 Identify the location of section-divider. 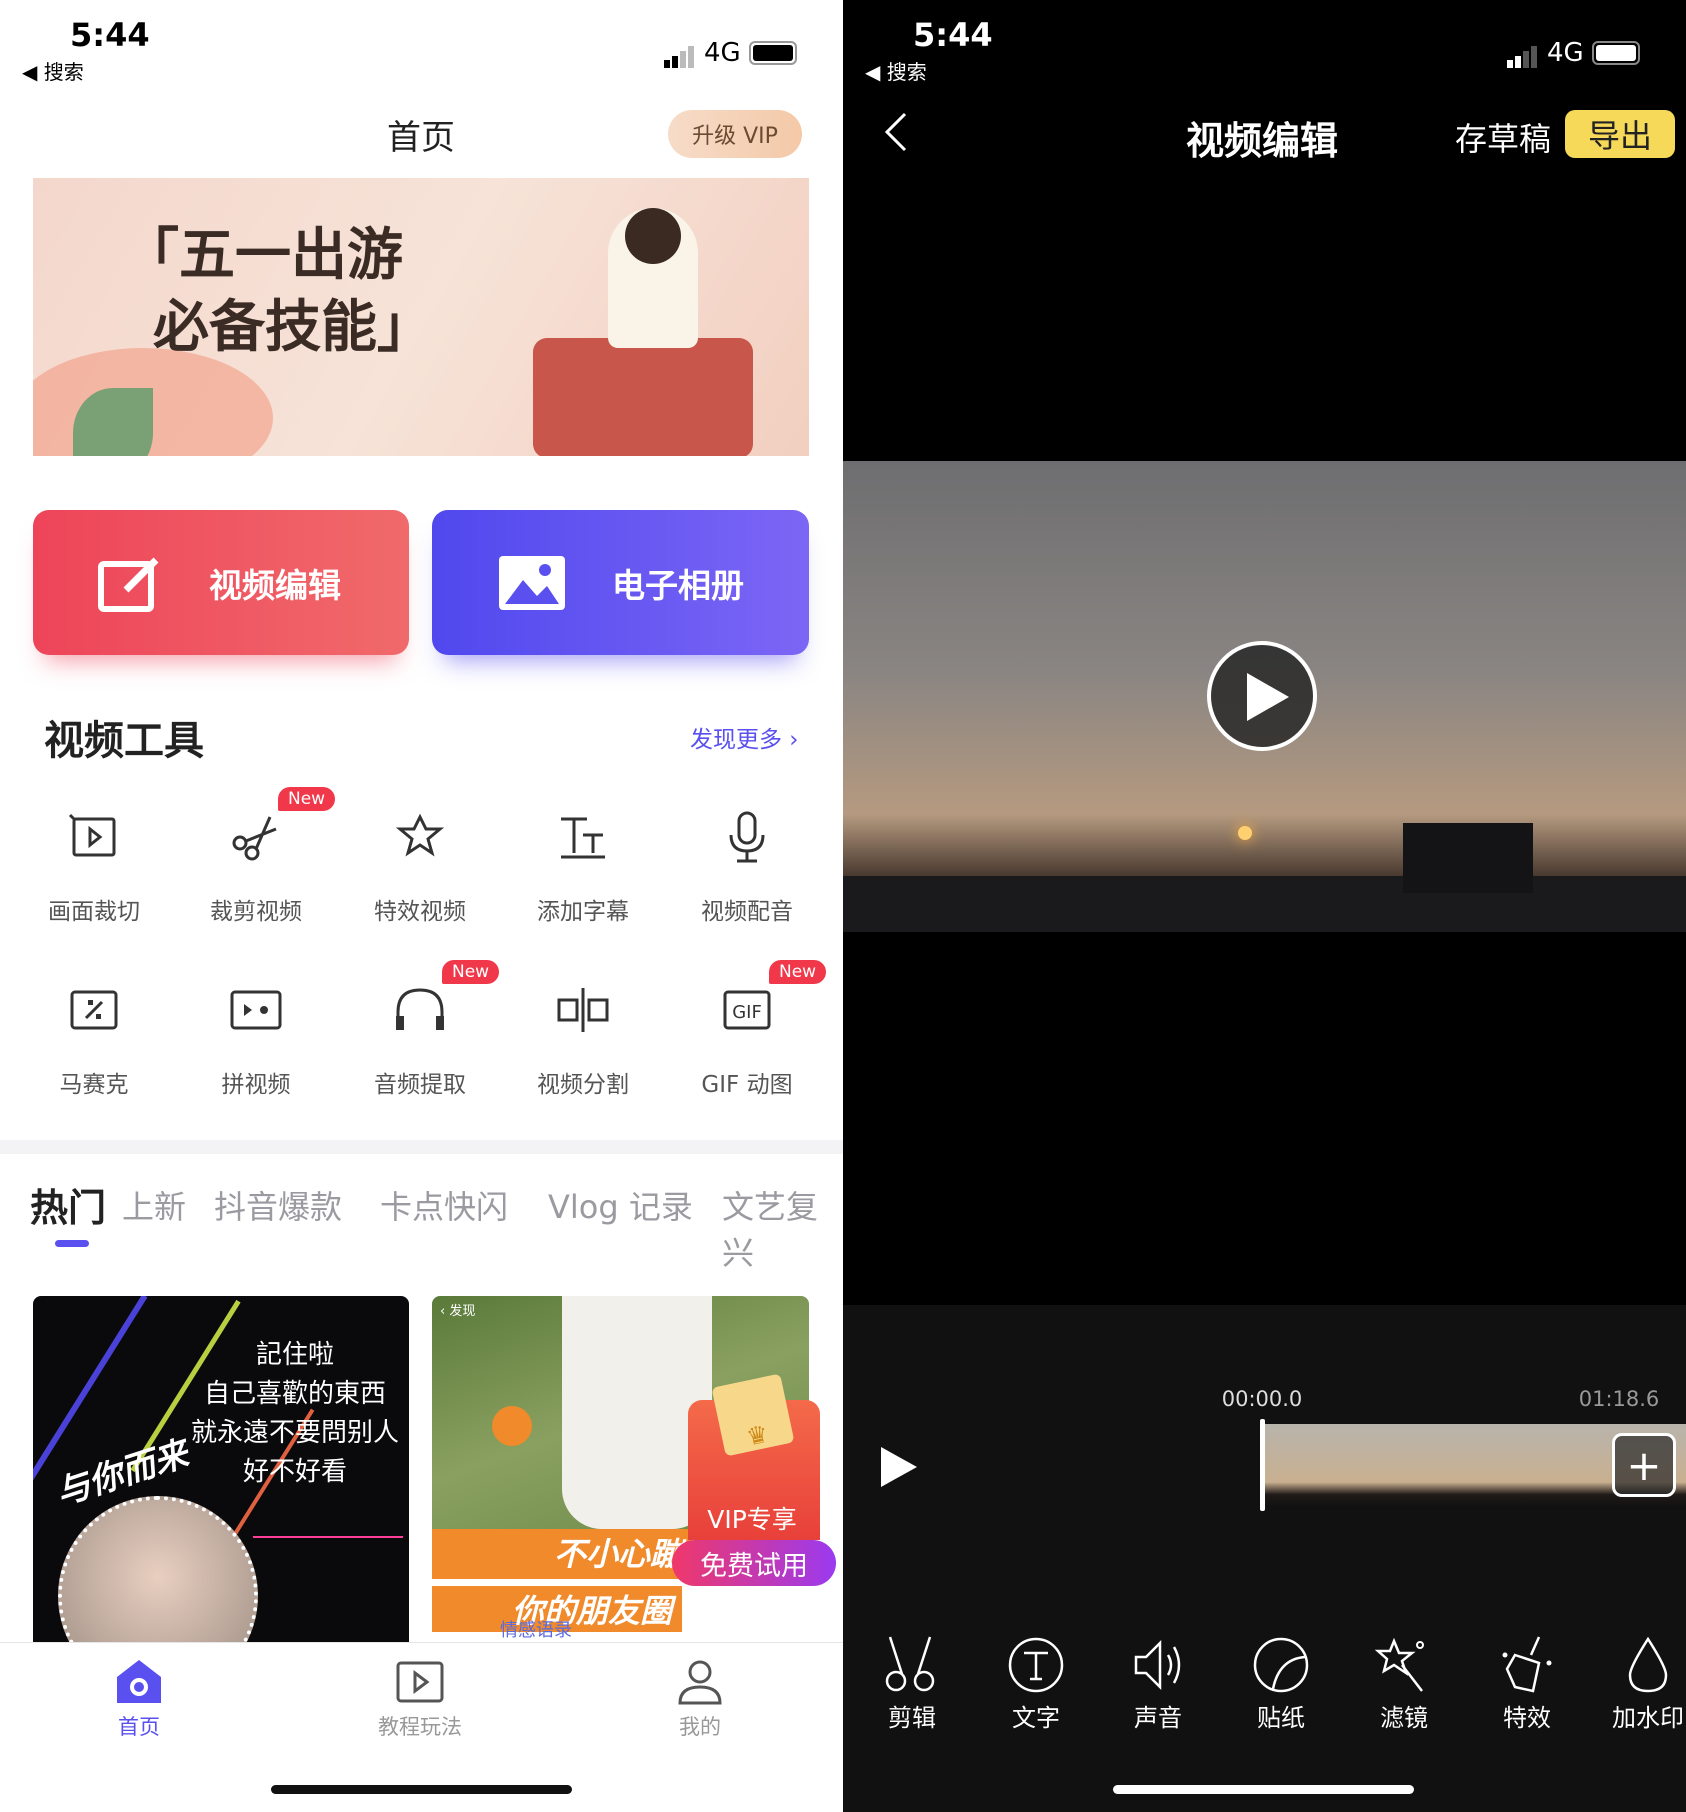
(421, 1147).